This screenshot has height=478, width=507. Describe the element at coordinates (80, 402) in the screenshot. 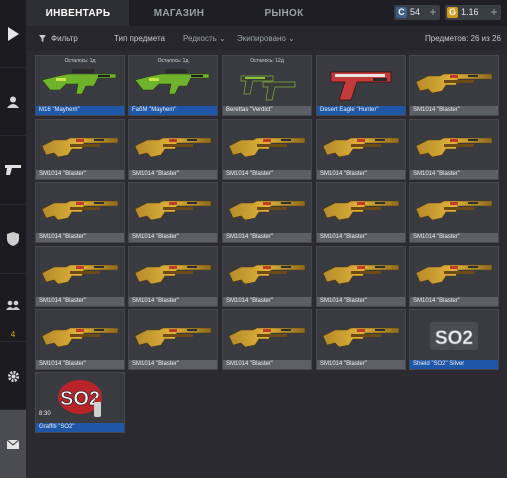

I see `inventory-item: SO2 8:30 Graffiti "SO2"` at that location.